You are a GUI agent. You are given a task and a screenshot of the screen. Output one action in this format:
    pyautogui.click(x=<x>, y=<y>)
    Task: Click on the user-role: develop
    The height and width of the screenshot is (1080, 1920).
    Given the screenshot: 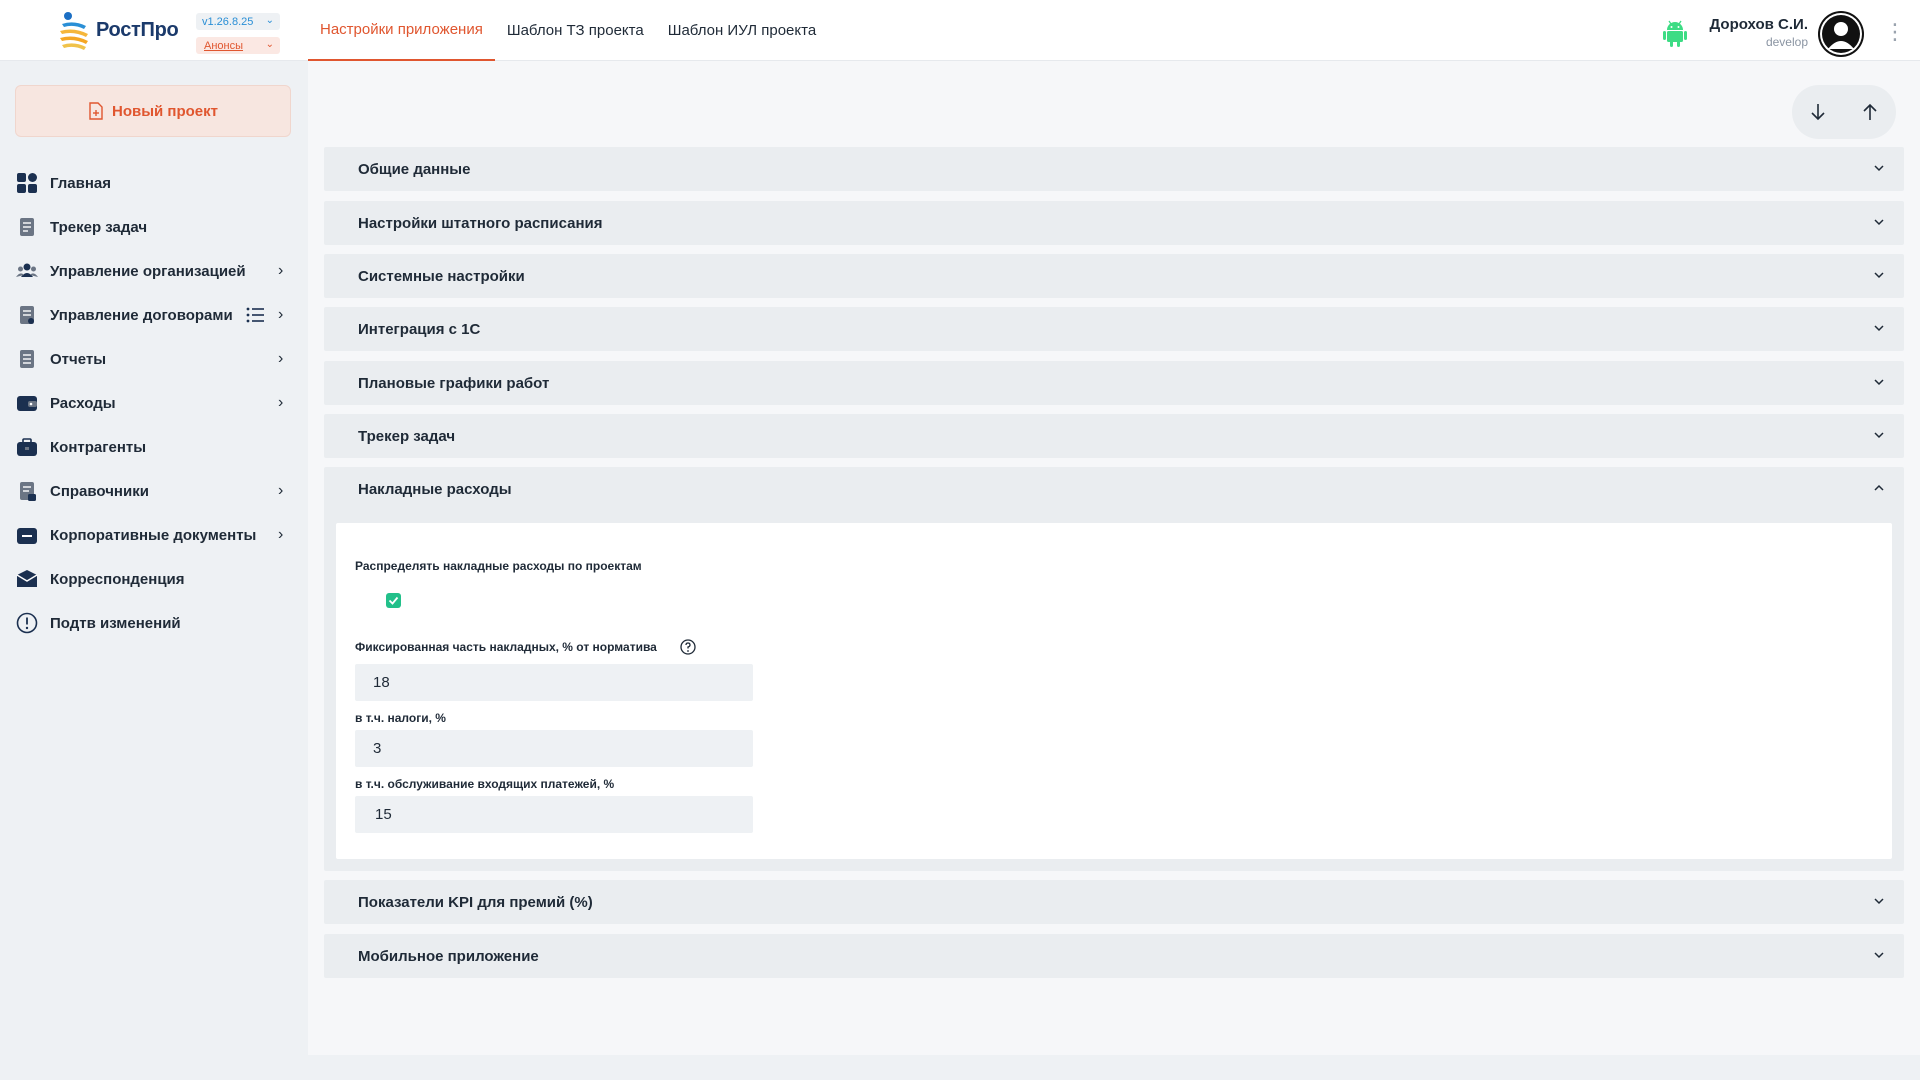 What is the action you would take?
    pyautogui.click(x=1786, y=42)
    